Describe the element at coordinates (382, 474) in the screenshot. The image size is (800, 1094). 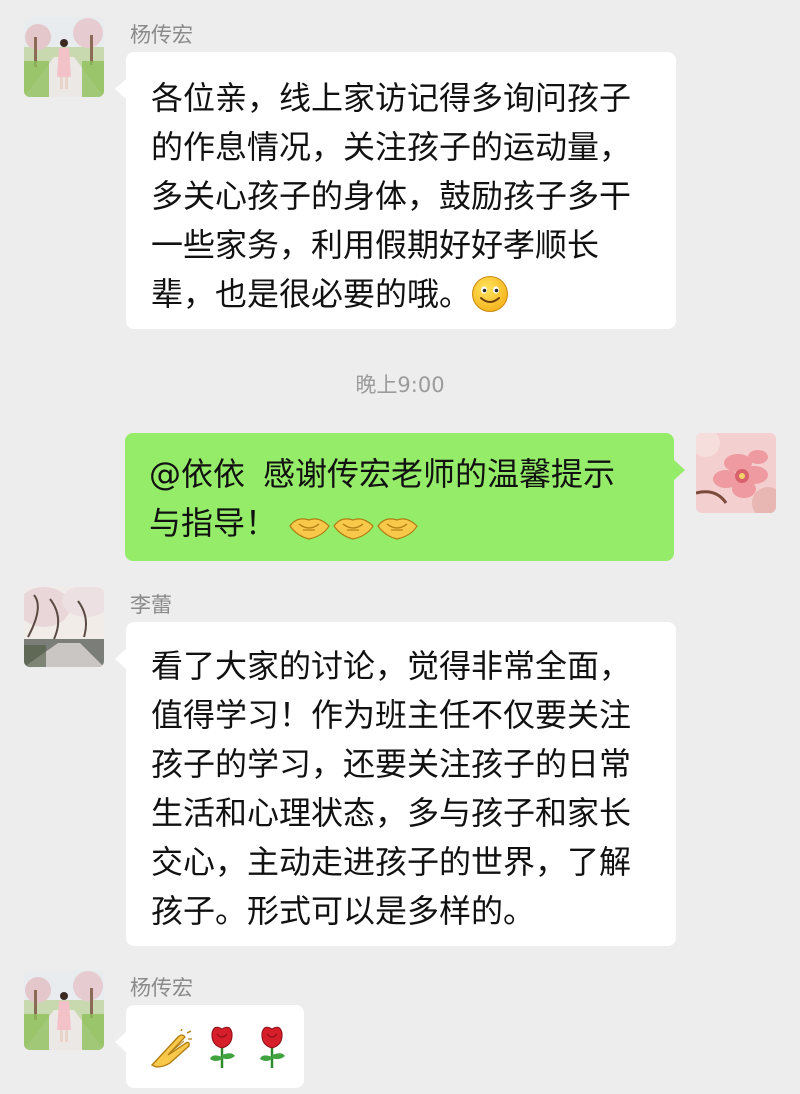
I see `message-line: @依依 感谢传宏老师的温馨提示` at that location.